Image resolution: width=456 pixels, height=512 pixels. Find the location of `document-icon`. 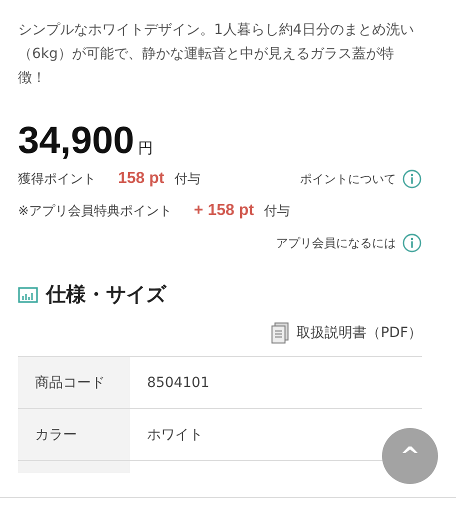

document-icon is located at coordinates (279, 333).